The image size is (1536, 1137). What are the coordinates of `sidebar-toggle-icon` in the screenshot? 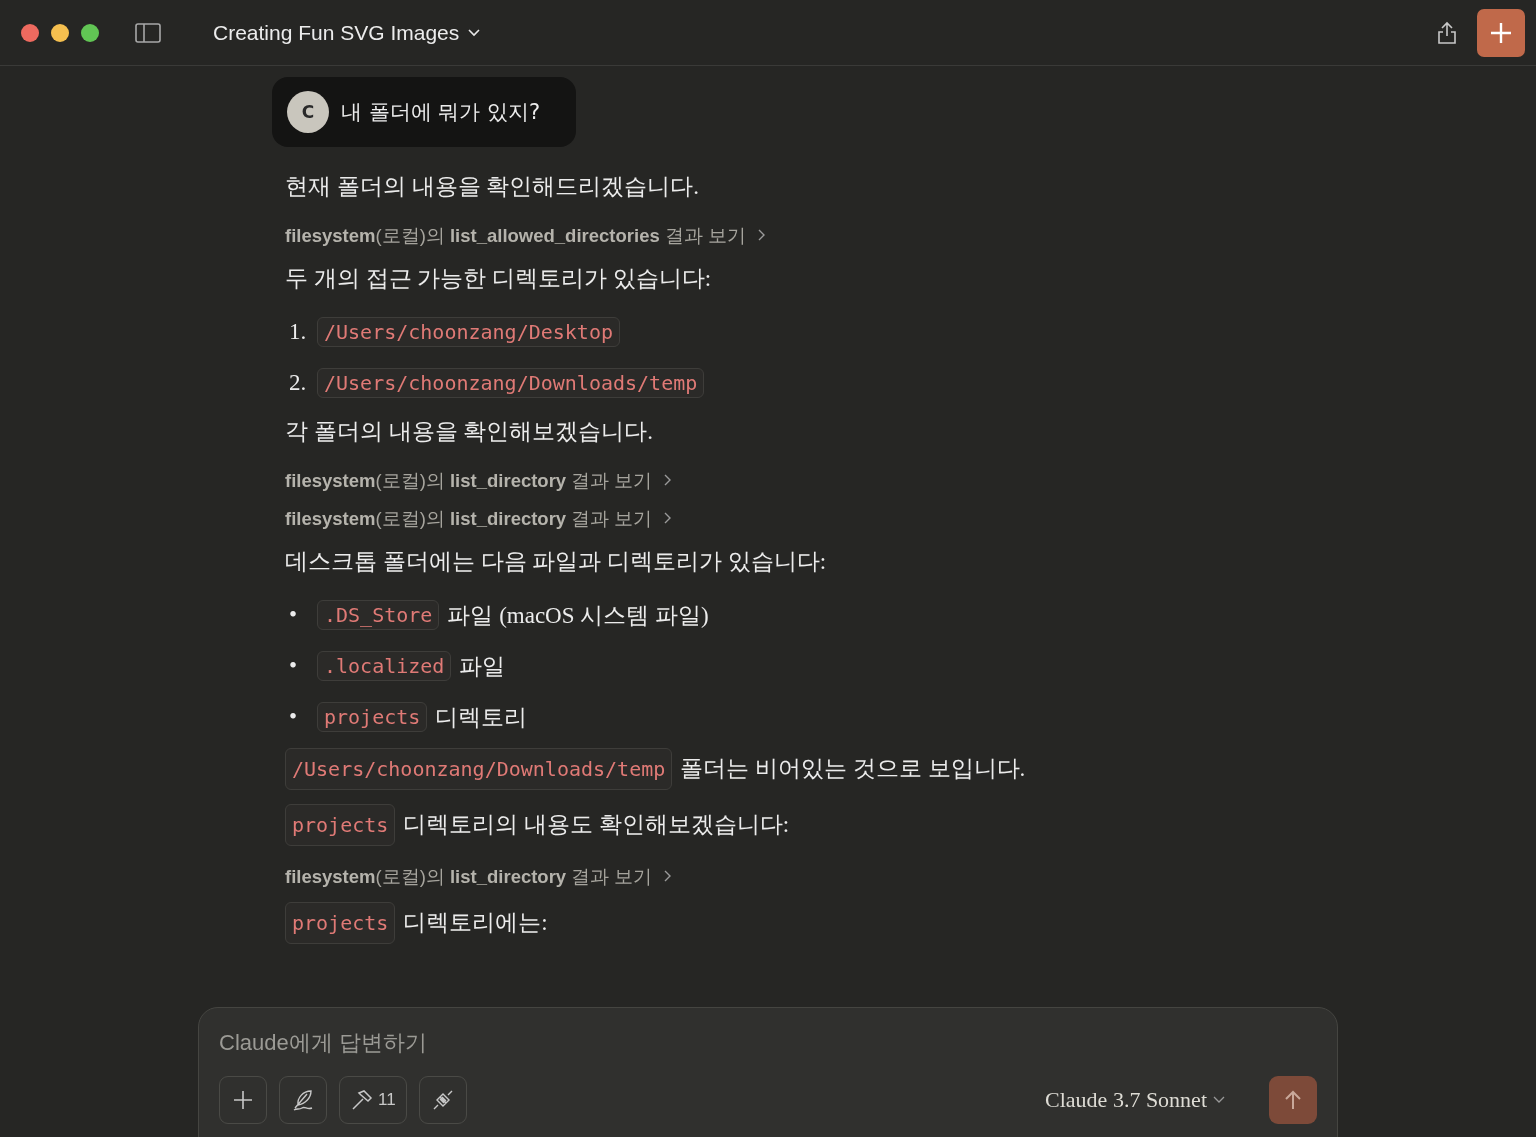 It's located at (148, 32).